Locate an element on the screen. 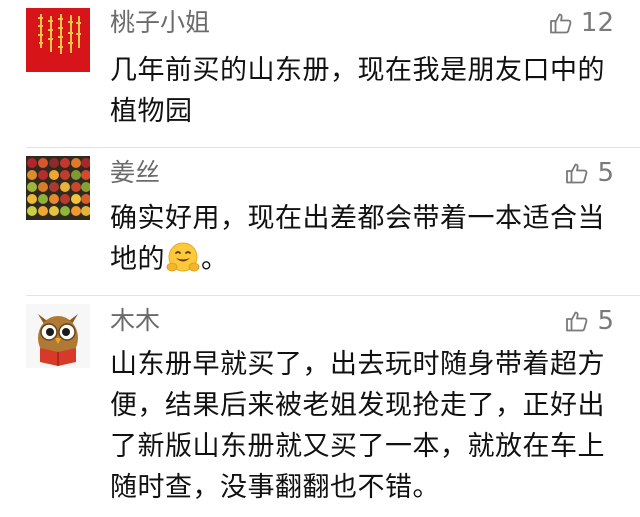 The height and width of the screenshot is (517, 640). hugging-face-emoji-icon is located at coordinates (183, 258).